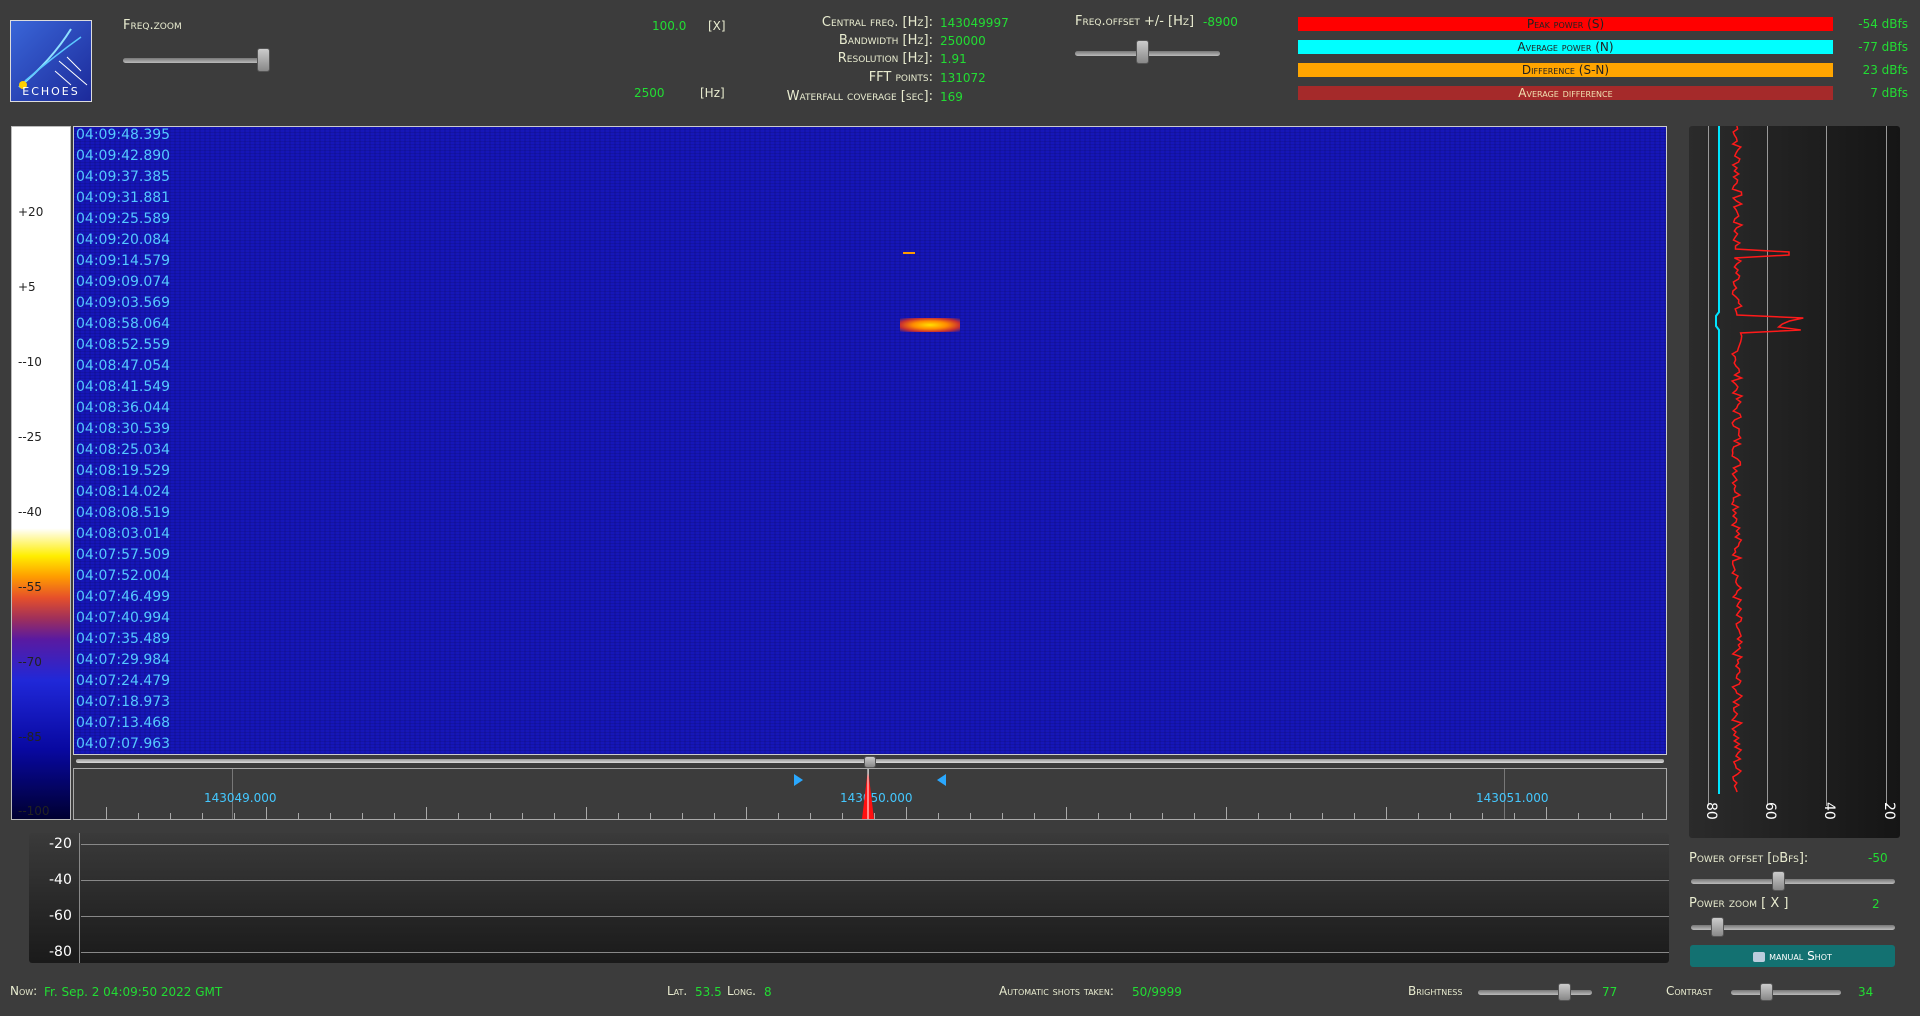 The height and width of the screenshot is (1016, 1920). What do you see at coordinates (123, 366) in the screenshot?
I see `timestamp-label: 04:08:47.054` at bounding box center [123, 366].